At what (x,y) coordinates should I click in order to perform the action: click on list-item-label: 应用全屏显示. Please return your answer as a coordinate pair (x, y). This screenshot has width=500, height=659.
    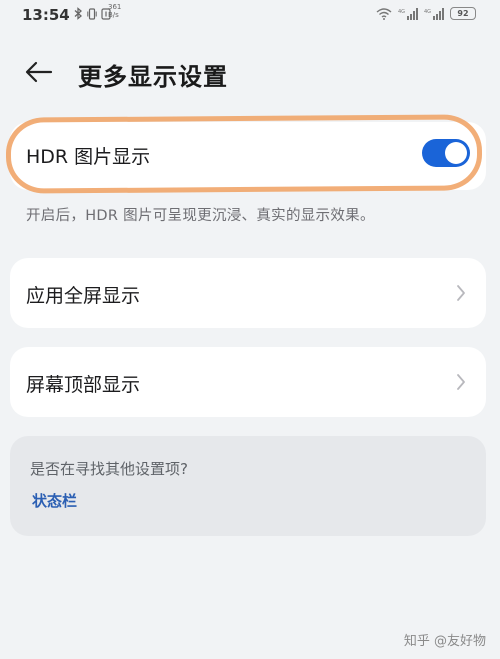
    Looking at the image, I should click on (83, 296).